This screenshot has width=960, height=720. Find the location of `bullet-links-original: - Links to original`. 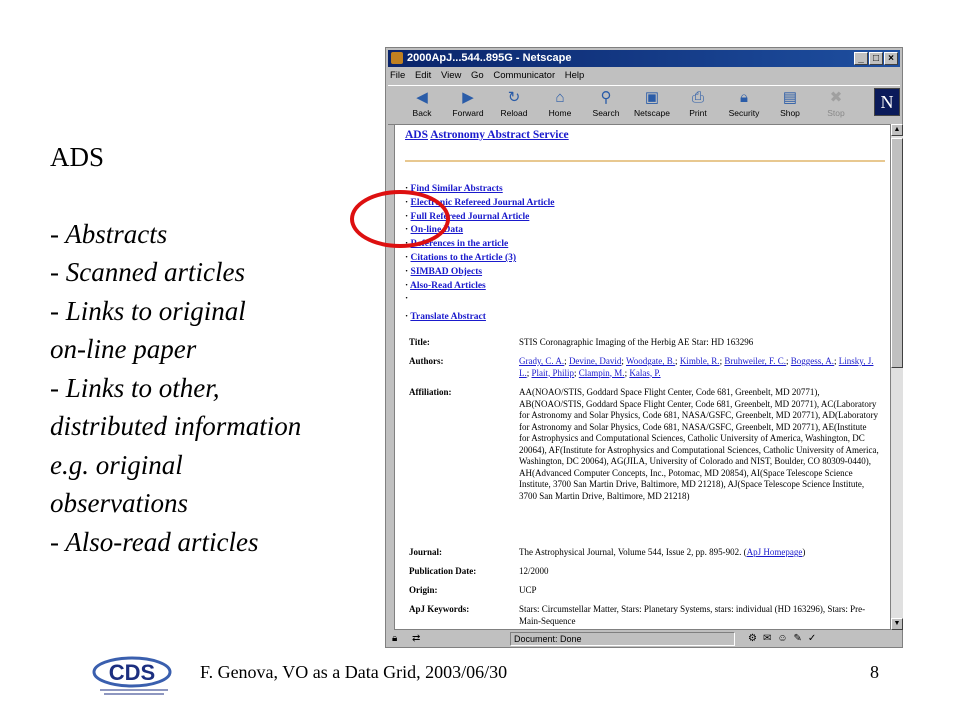

bullet-links-original: - Links to original is located at coordinates (148, 310).